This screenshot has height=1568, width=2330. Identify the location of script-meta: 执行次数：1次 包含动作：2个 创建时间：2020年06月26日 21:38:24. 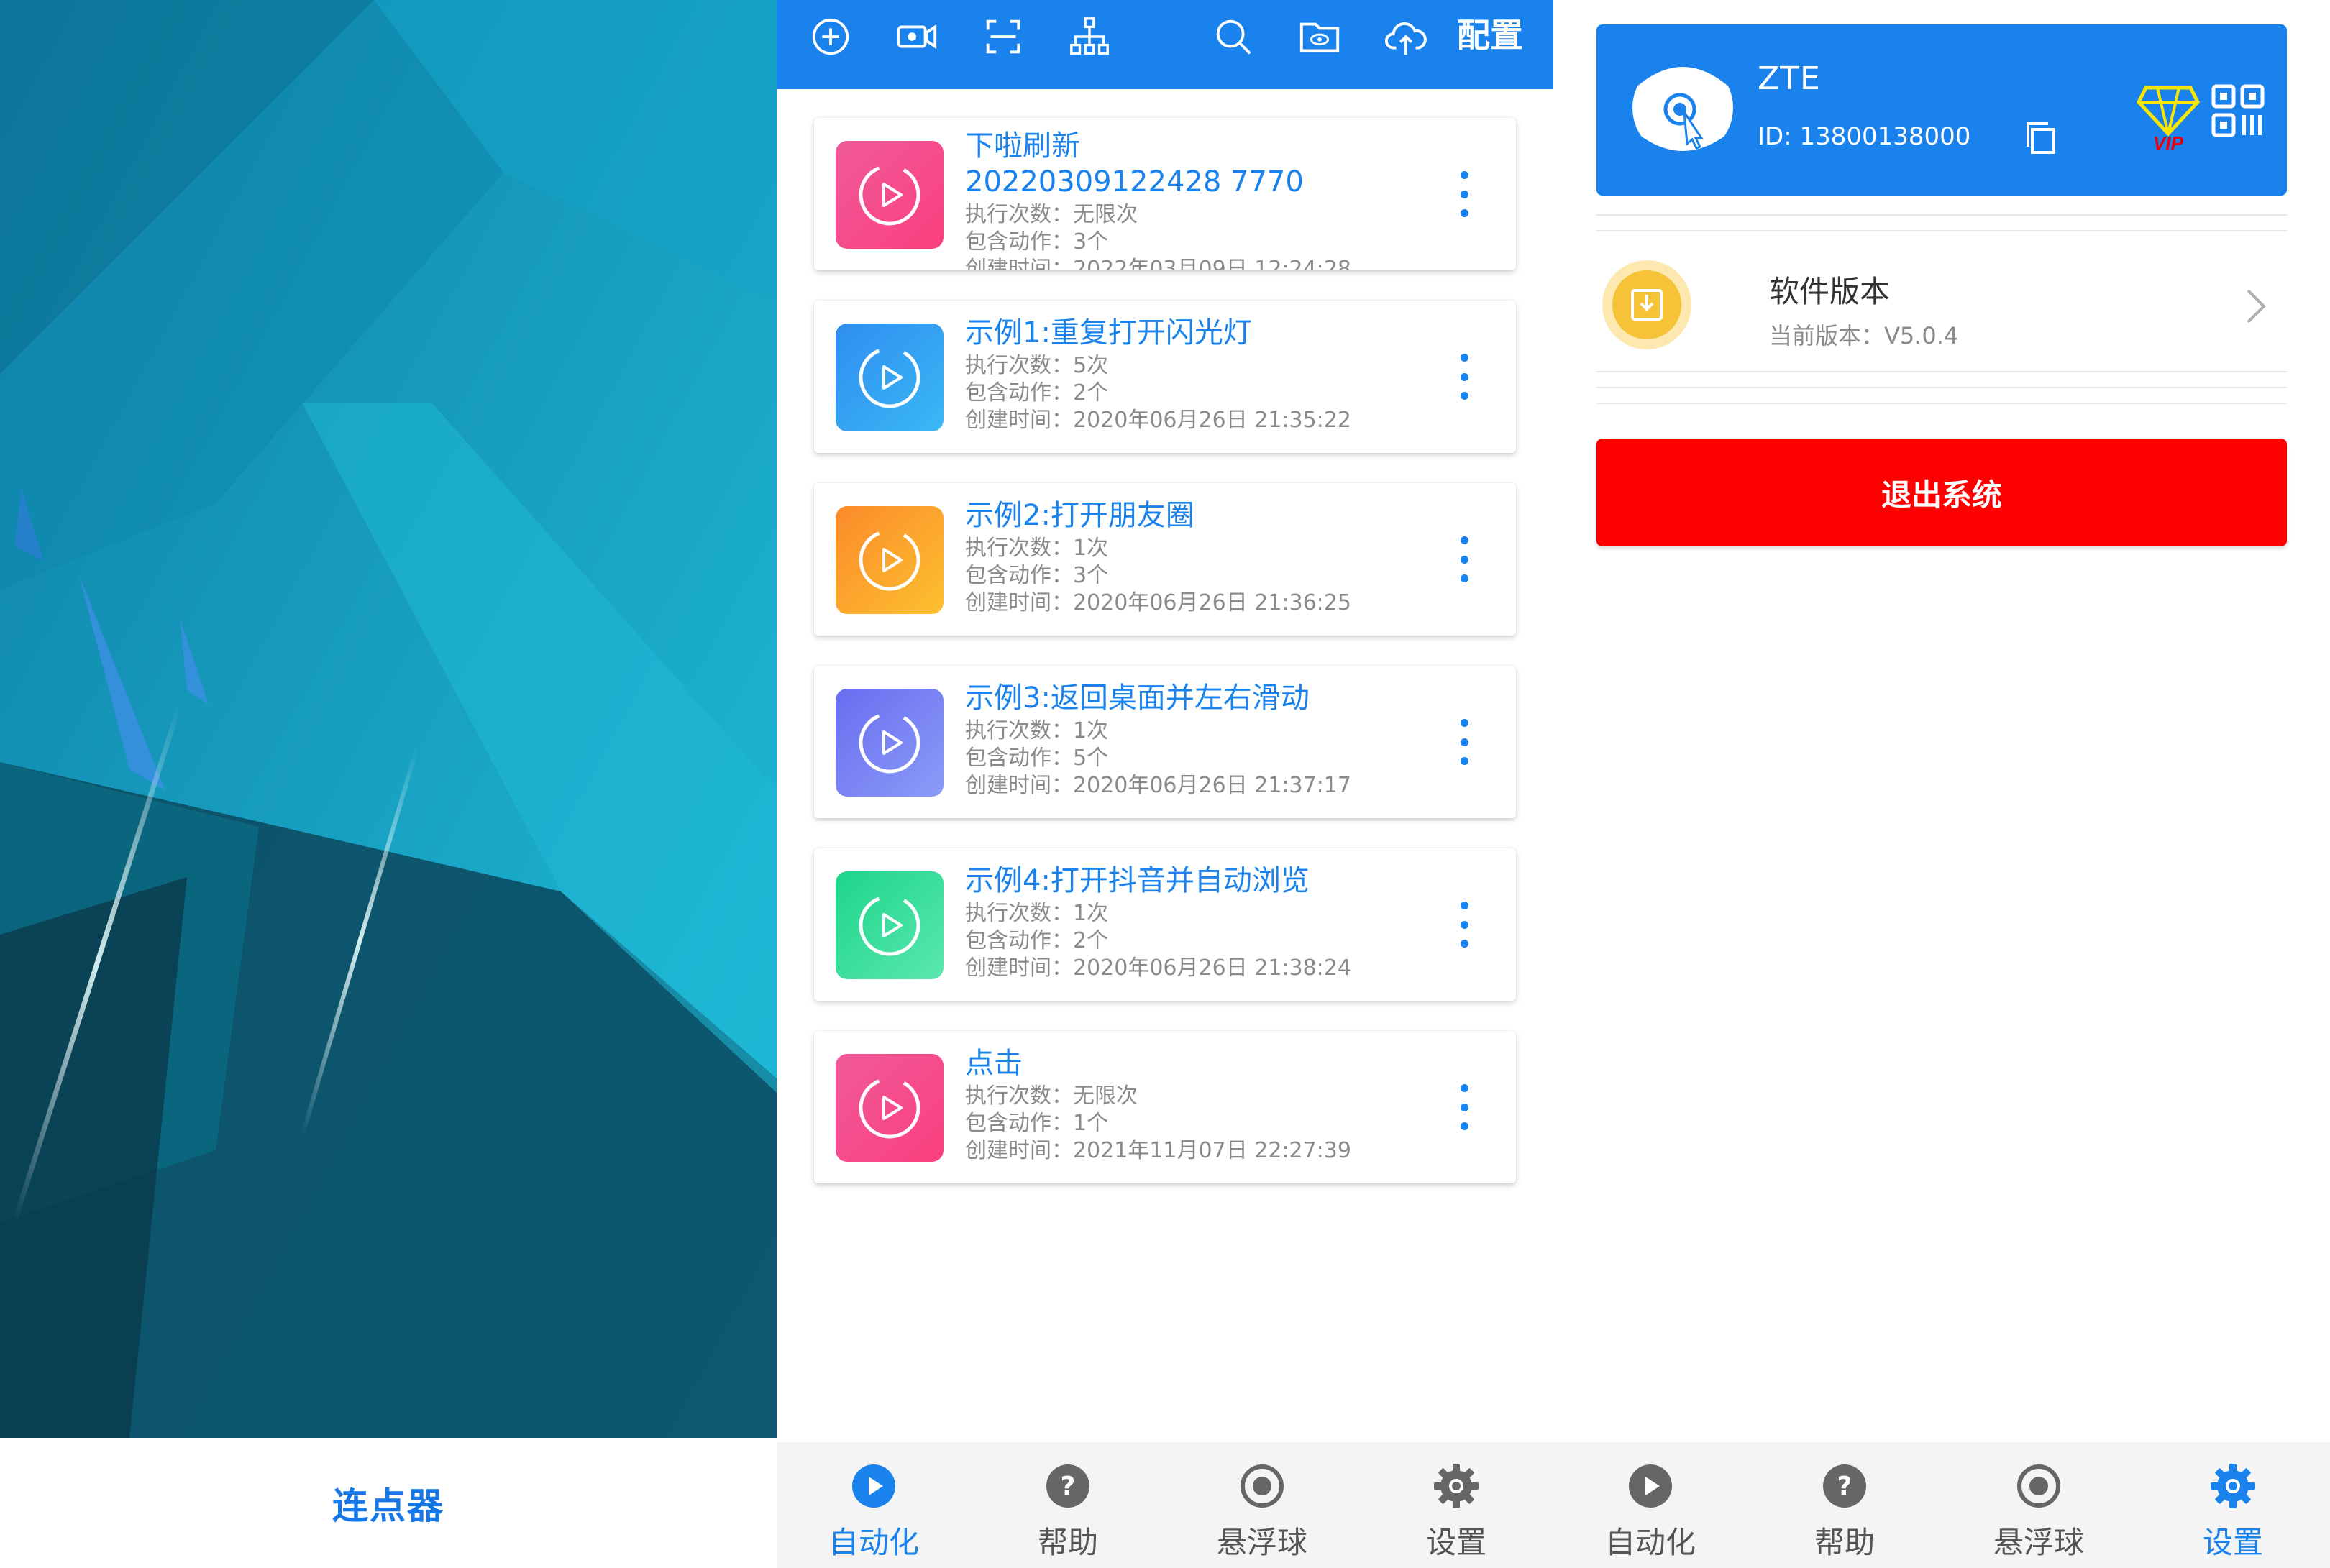
(1195, 941).